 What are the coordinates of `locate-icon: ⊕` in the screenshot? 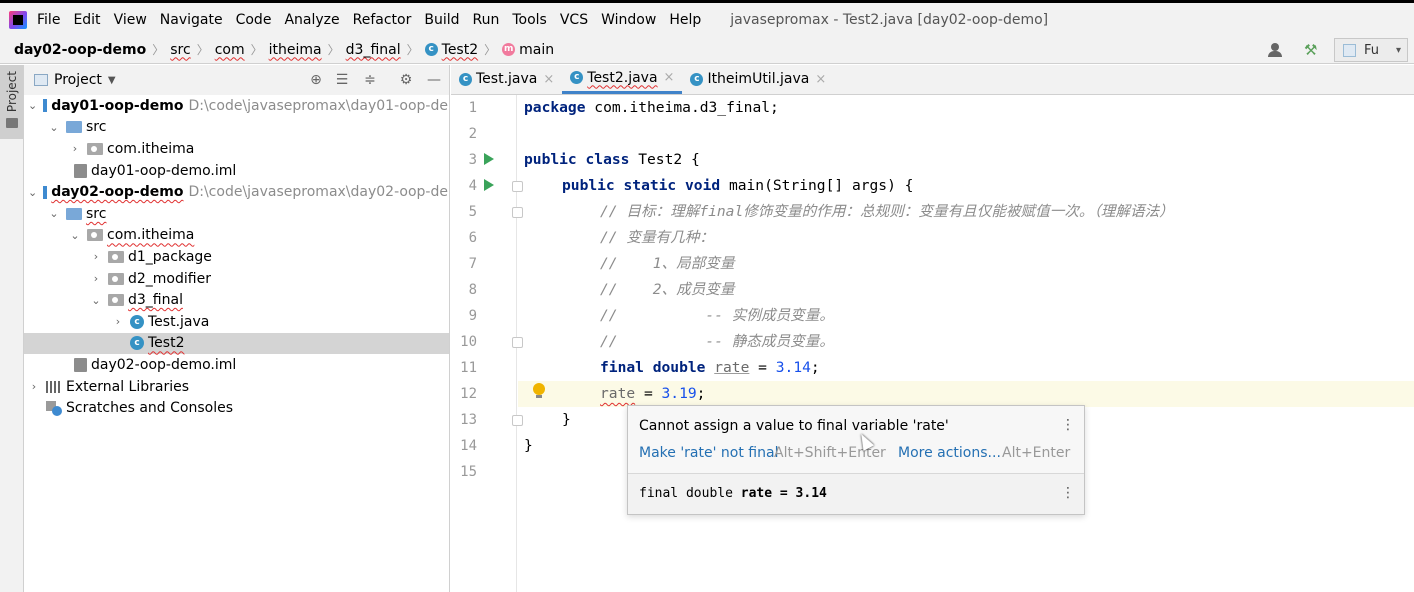 It's located at (316, 80).